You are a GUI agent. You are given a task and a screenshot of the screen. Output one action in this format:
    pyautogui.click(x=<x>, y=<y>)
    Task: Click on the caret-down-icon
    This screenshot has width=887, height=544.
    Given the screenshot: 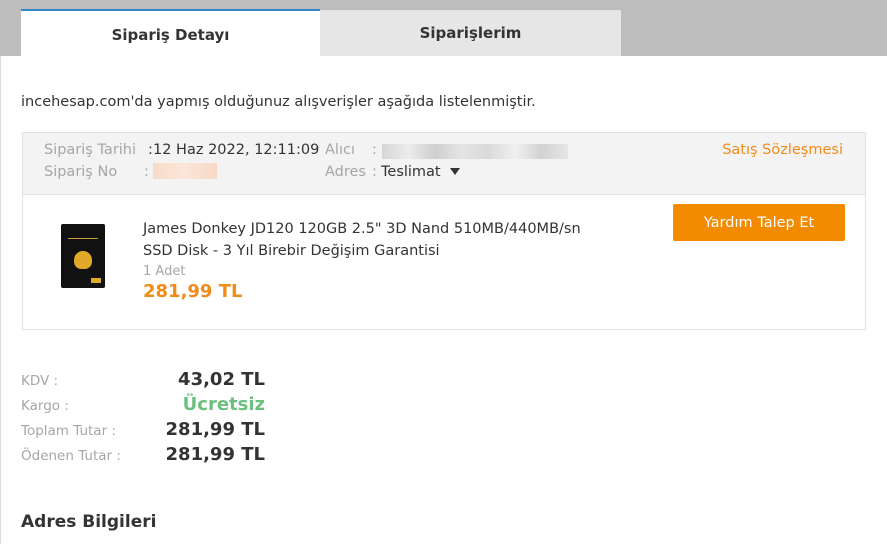 What is the action you would take?
    pyautogui.click(x=454, y=171)
    